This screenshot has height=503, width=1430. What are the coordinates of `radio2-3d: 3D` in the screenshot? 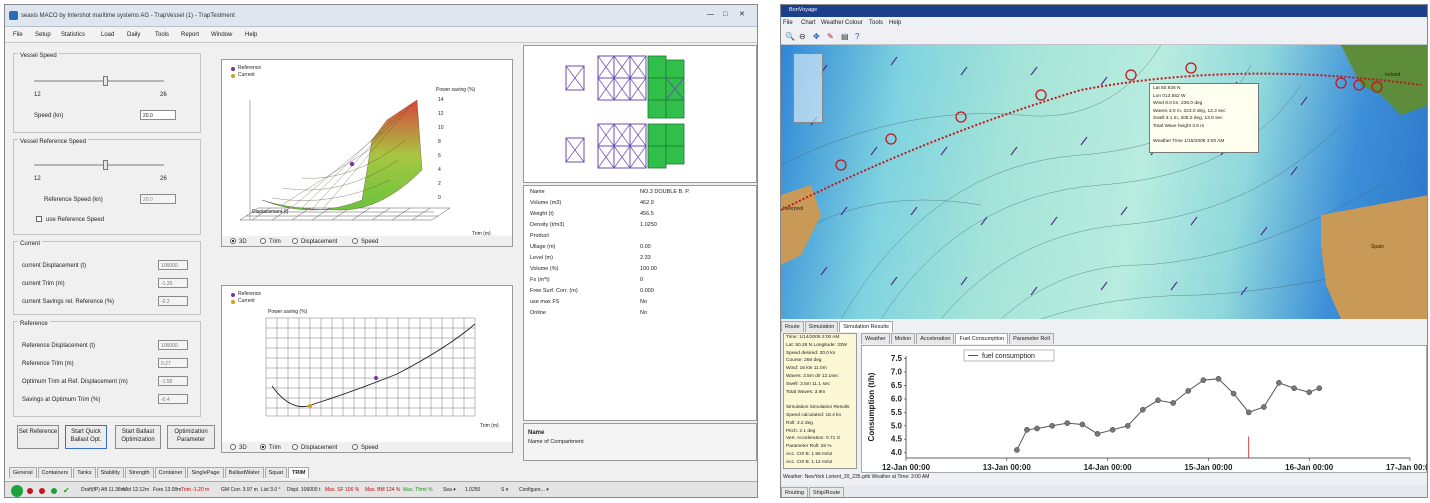 It's located at (238, 447).